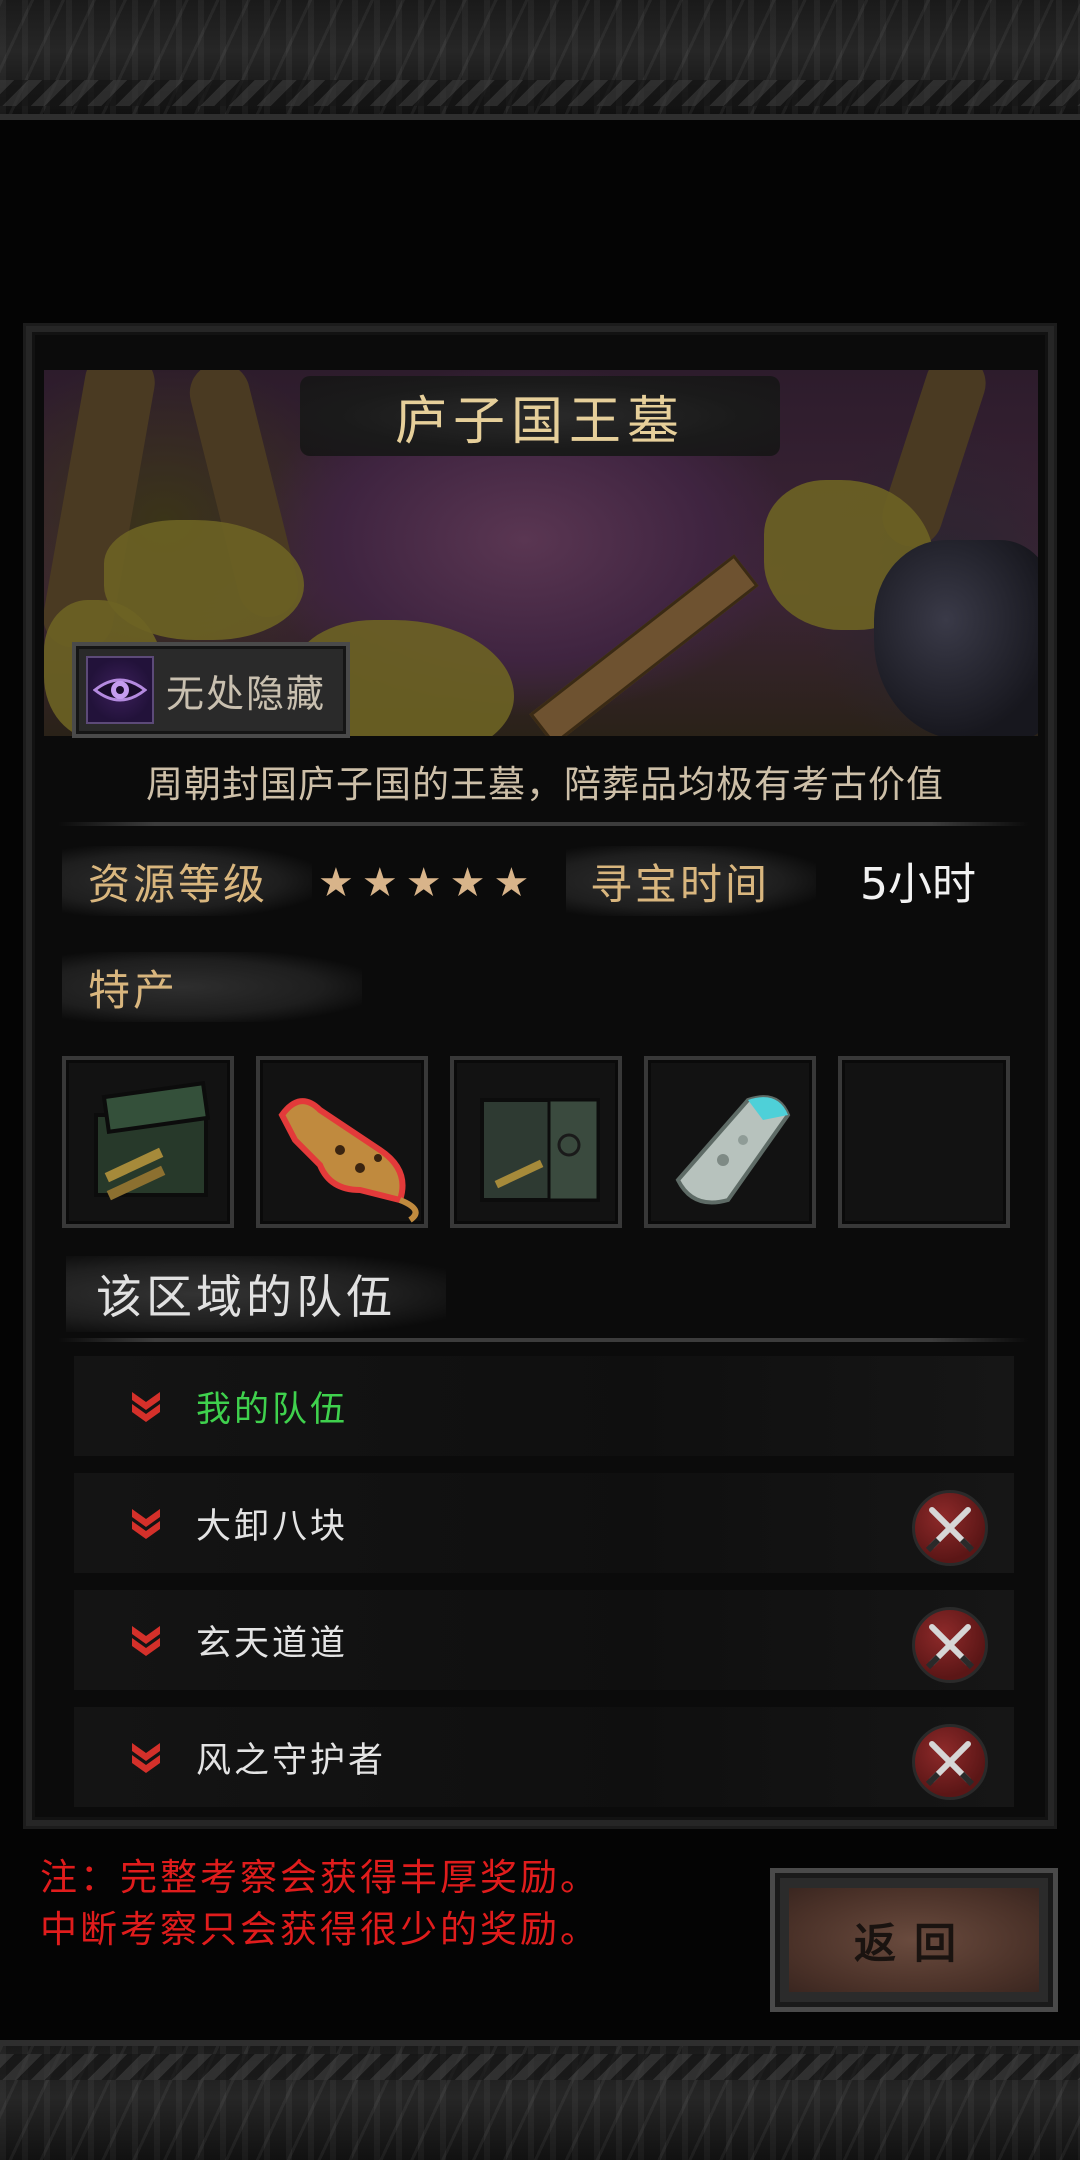 This screenshot has width=1080, height=2160. I want to click on top-ornament-border, so click(540, 60).